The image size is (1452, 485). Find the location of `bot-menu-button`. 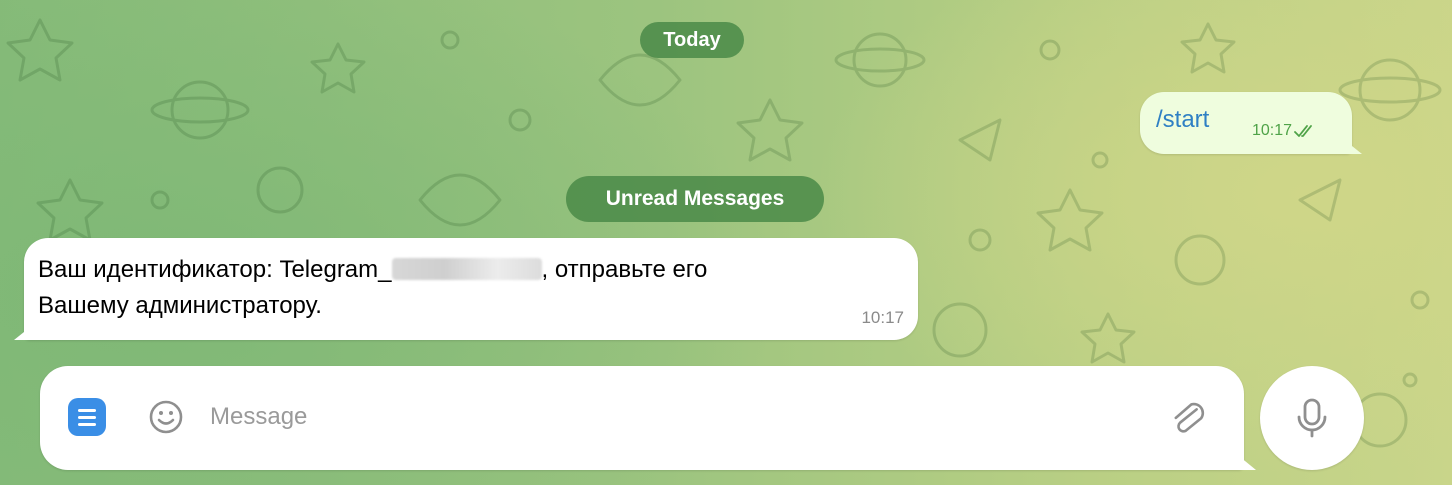

bot-menu-button is located at coordinates (87, 417).